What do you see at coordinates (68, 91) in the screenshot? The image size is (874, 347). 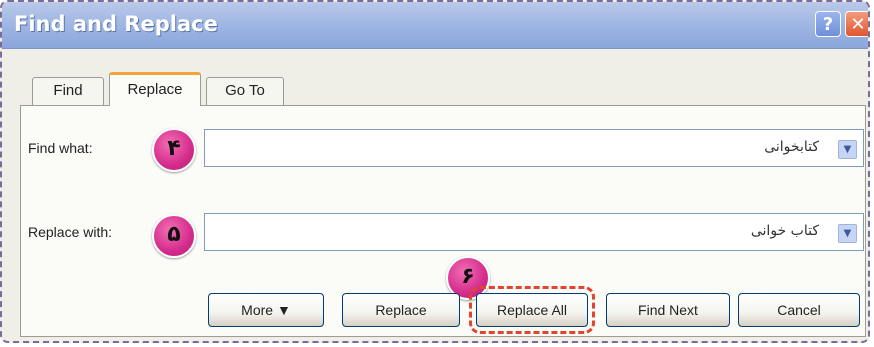 I see `tab-find: Find` at bounding box center [68, 91].